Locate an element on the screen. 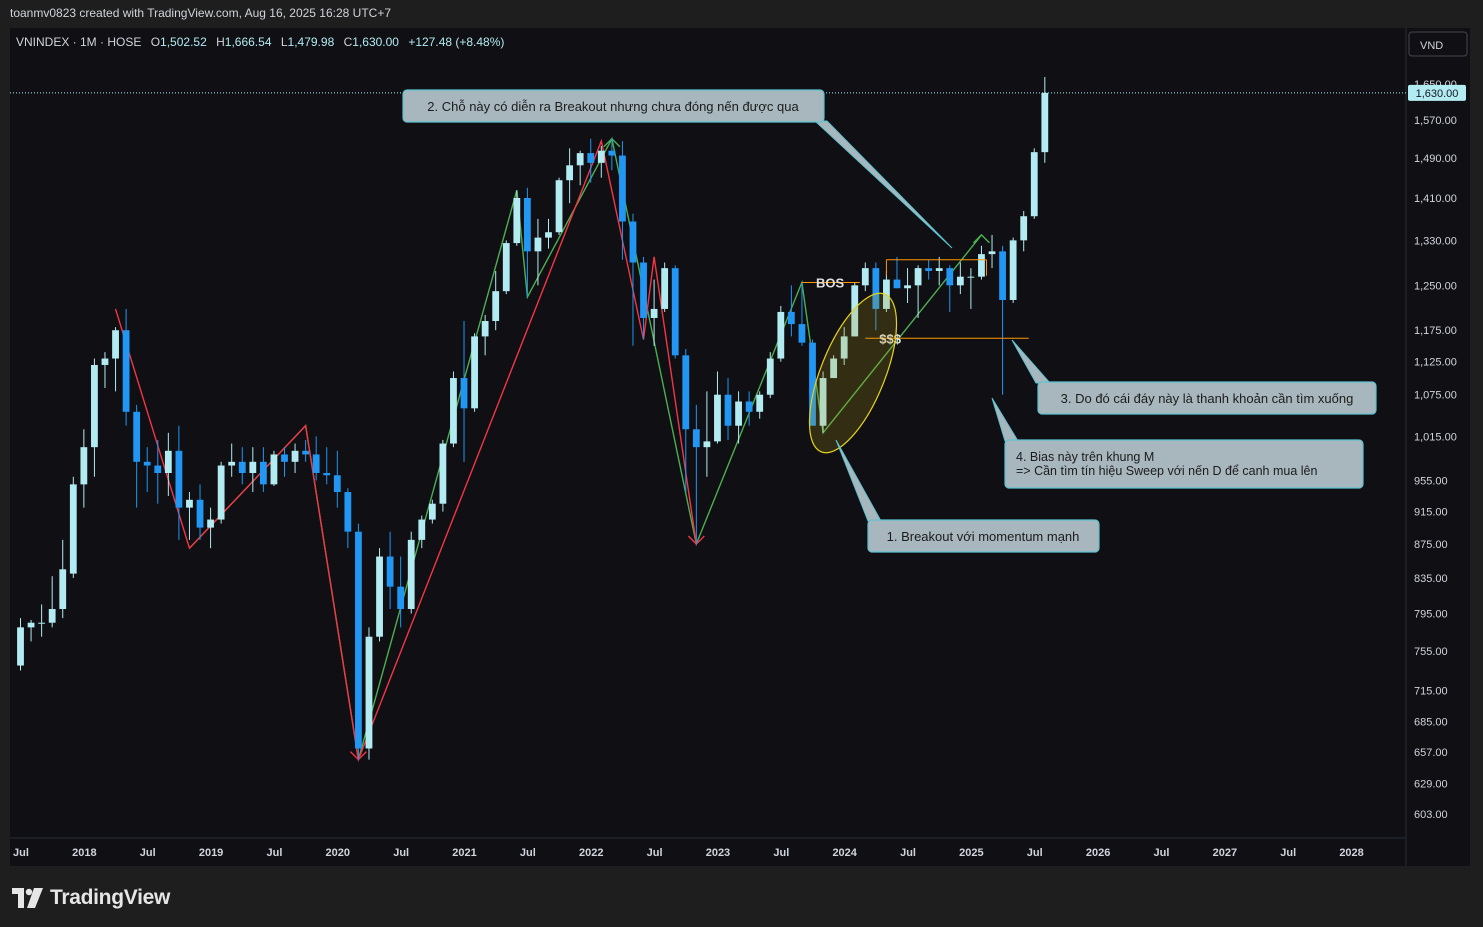  legend-high: 1,666.54 is located at coordinates (248, 42).